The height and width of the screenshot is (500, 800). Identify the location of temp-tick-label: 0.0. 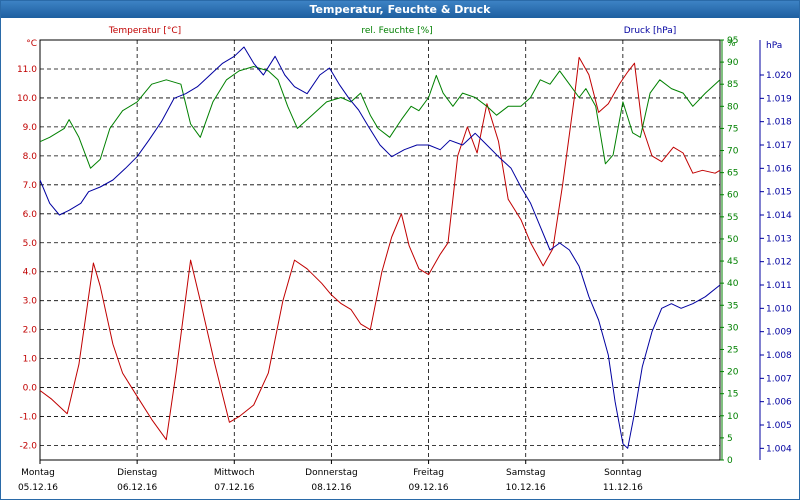
(30, 389).